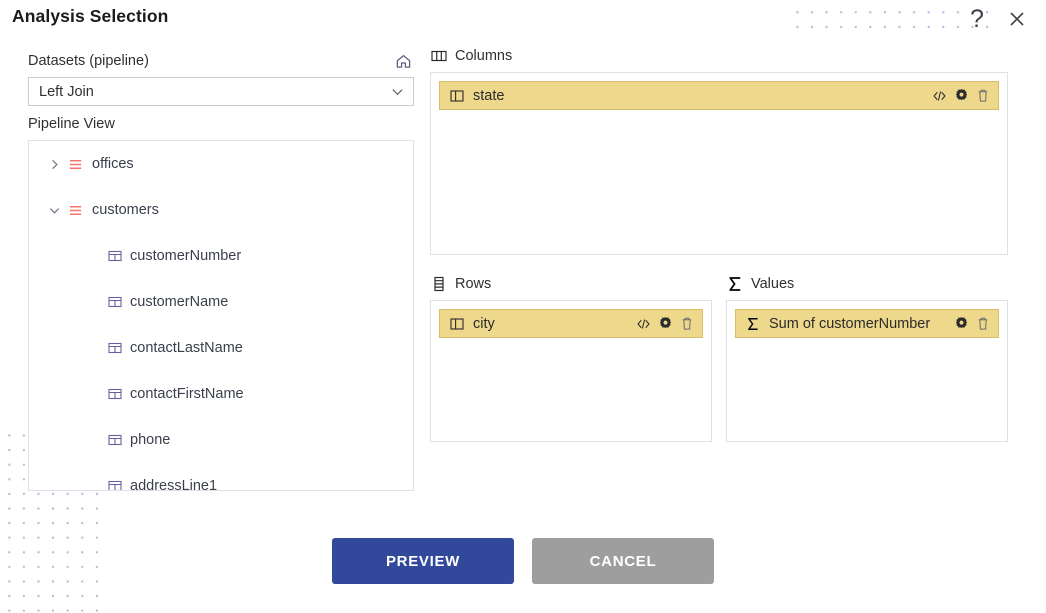 Image resolution: width=1046 pixels, height=613 pixels. Describe the element at coordinates (221, 91) in the screenshot. I see `pipeline-select: Left Join` at that location.